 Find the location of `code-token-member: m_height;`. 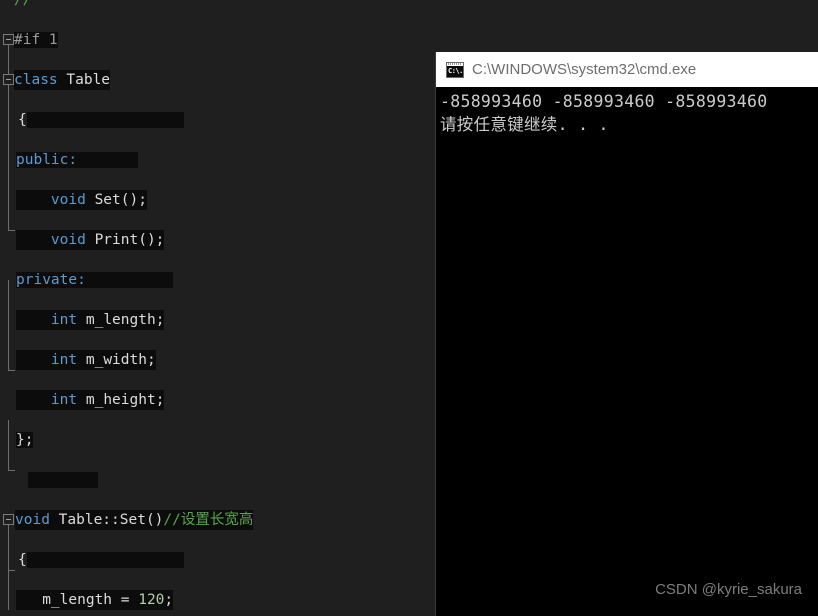

code-token-member: m_height; is located at coordinates (121, 400).